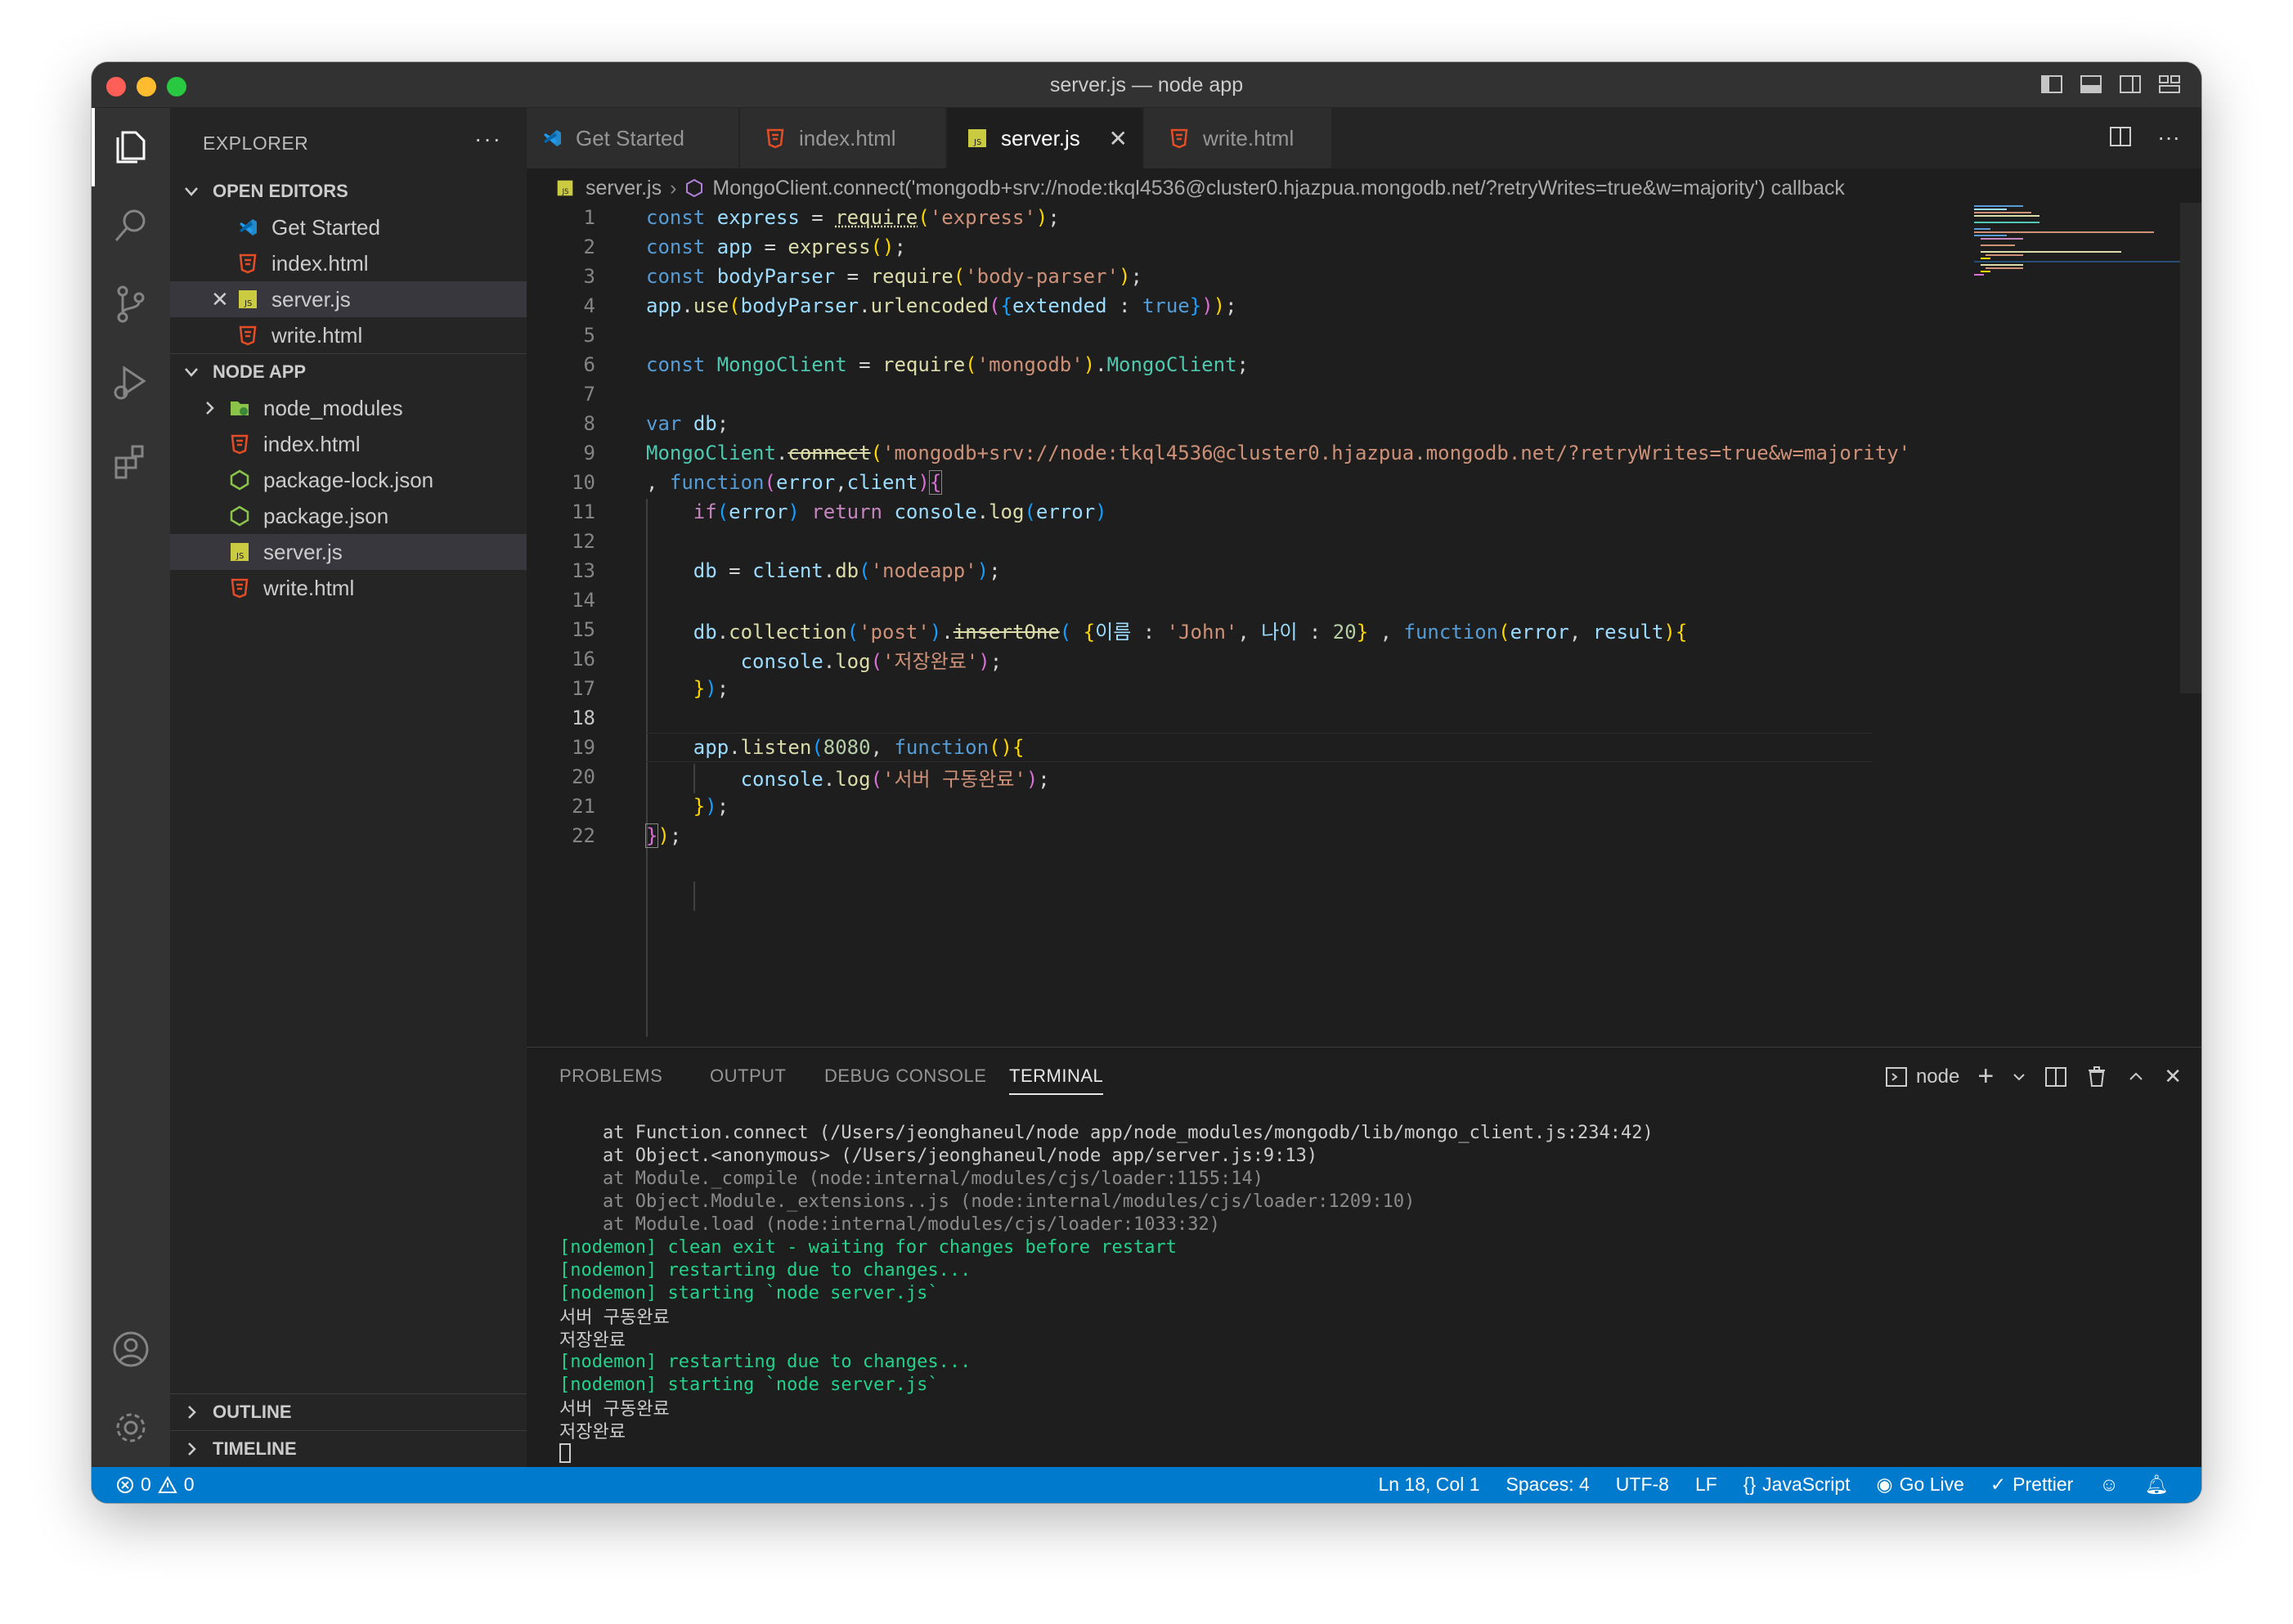 The width and height of the screenshot is (2293, 1624). What do you see at coordinates (348, 408) in the screenshot?
I see `file-tree-item-folder: node_modules` at bounding box center [348, 408].